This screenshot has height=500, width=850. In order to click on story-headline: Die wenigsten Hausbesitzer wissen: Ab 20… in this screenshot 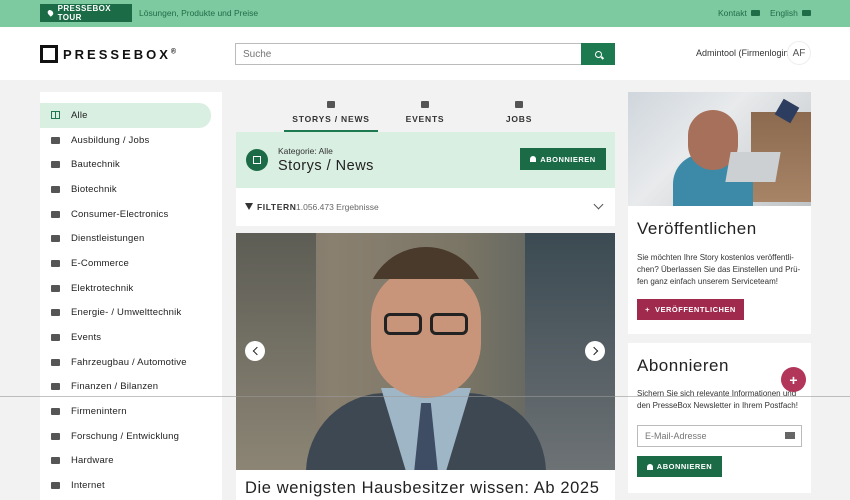, I will do `click(422, 488)`.